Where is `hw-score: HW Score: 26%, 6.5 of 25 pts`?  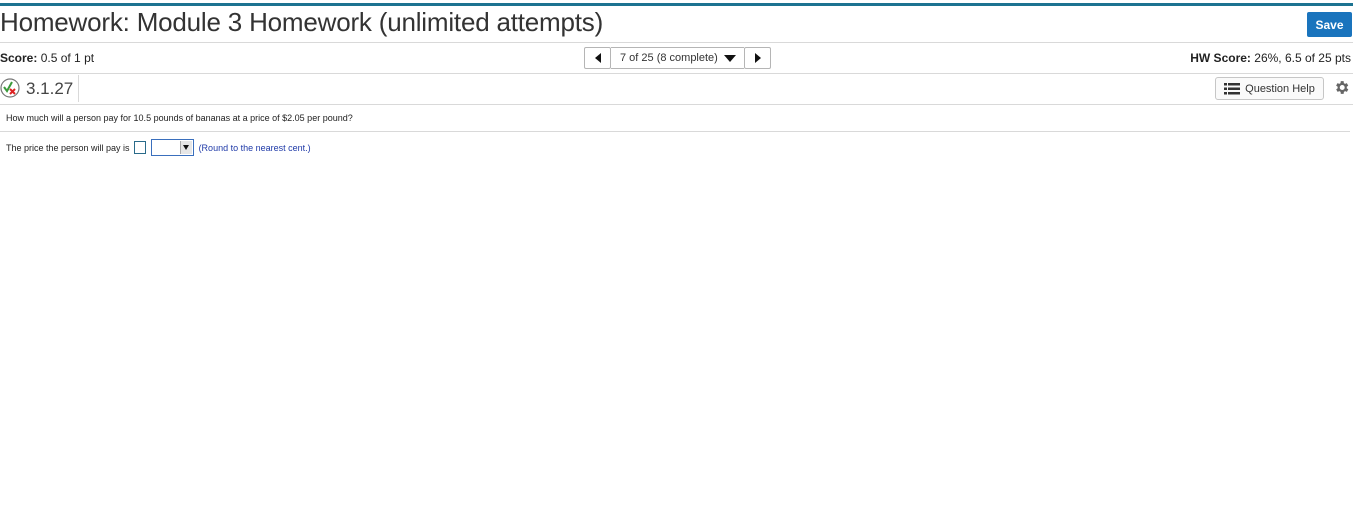
hw-score: HW Score: 26%, 6.5 of 25 pts is located at coordinates (1270, 58).